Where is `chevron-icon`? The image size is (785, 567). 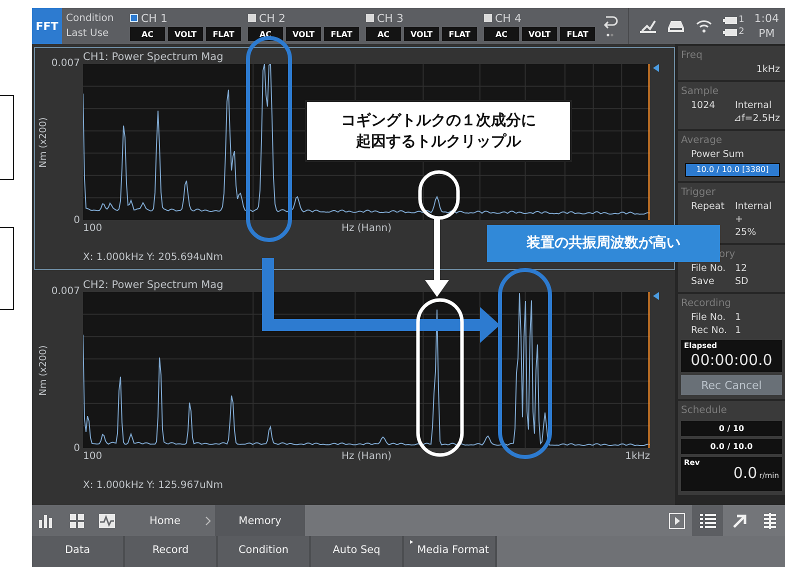 chevron-icon is located at coordinates (208, 521).